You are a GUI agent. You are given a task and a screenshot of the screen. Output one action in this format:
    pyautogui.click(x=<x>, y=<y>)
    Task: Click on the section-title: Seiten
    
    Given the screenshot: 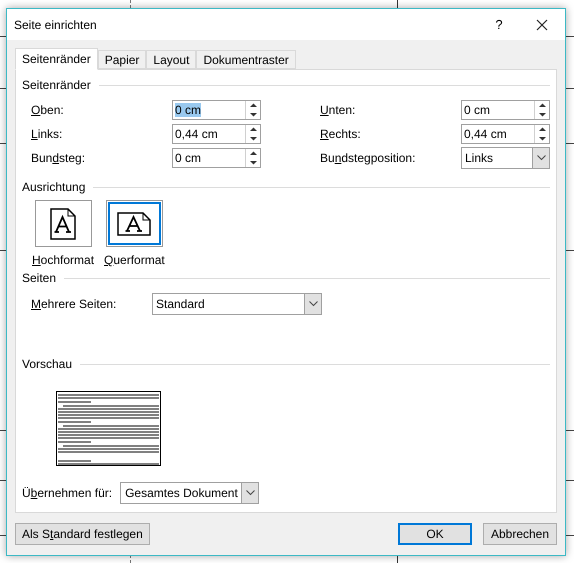 What is the action you would take?
    pyautogui.click(x=39, y=278)
    